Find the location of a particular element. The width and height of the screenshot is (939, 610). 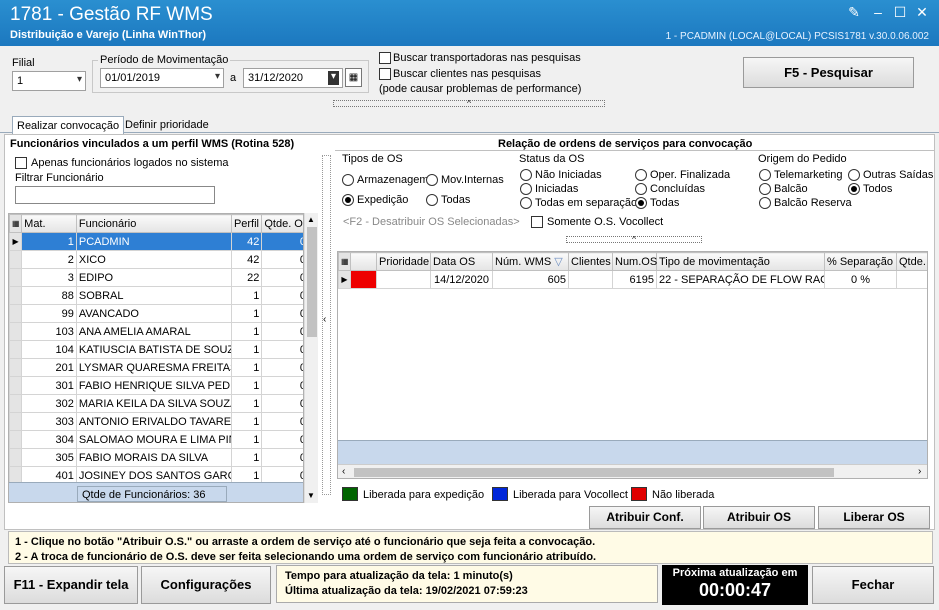

close-icon: ✕ is located at coordinates (922, 12).